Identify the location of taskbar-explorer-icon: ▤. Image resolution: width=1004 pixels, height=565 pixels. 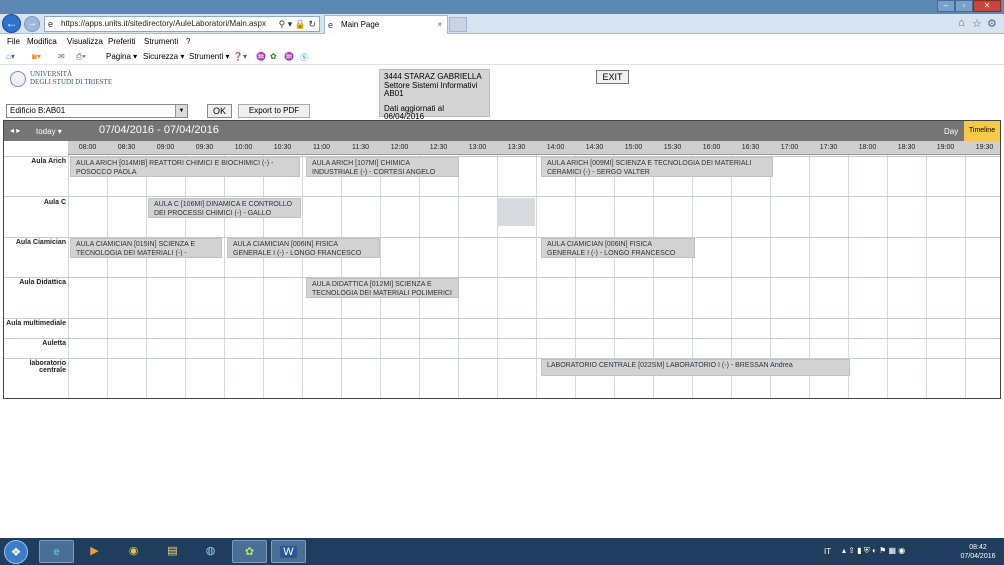
(172, 551).